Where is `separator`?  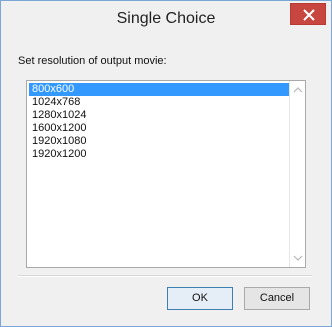 separator is located at coordinates (165, 276).